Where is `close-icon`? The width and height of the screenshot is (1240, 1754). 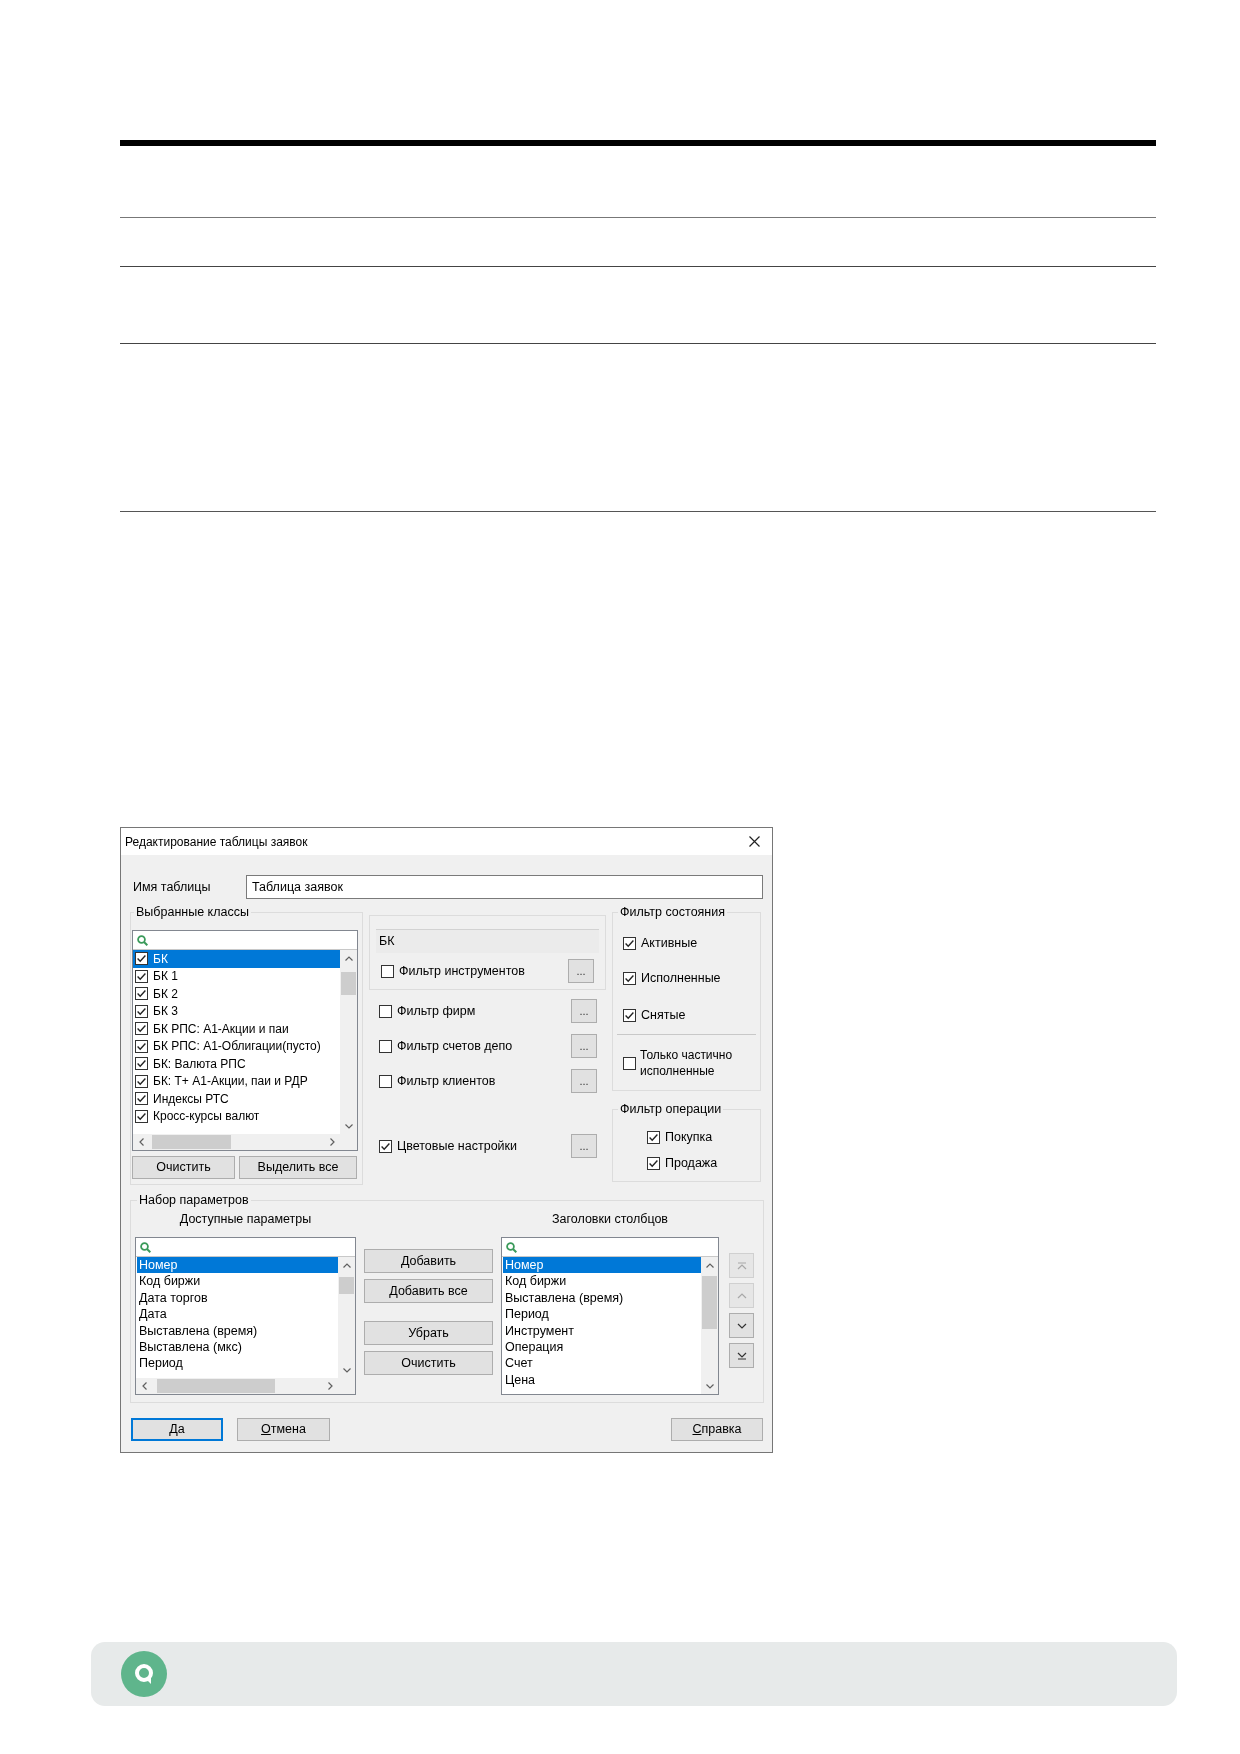 close-icon is located at coordinates (754, 841).